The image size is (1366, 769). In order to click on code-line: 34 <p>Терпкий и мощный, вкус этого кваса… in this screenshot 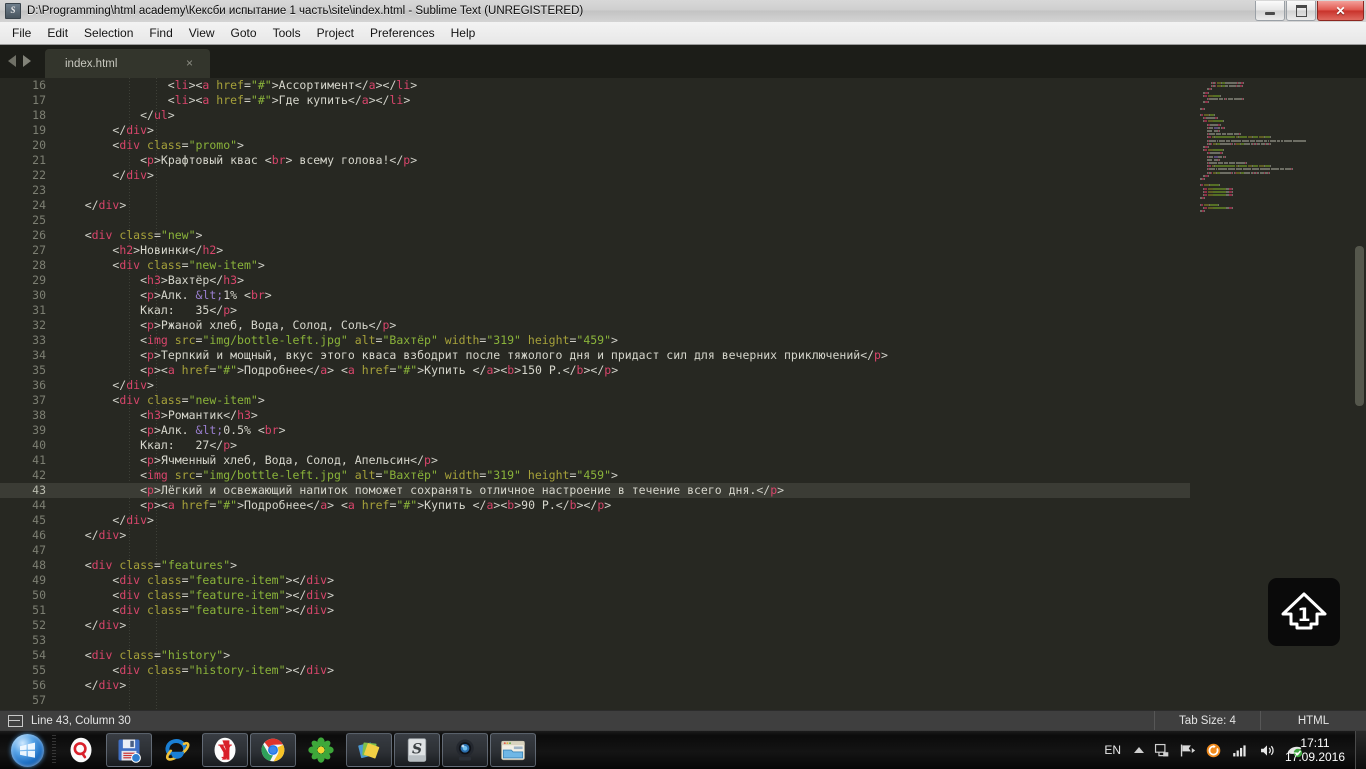, I will do `click(595, 355)`.